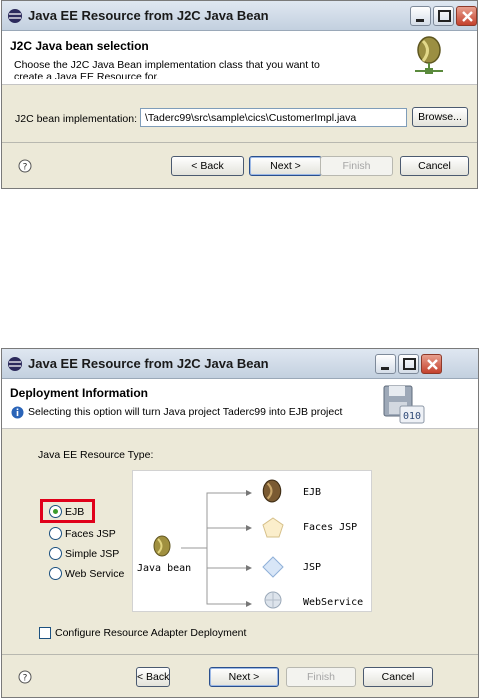  I want to click on page-title: J2C Java bean selection, so click(79, 46).